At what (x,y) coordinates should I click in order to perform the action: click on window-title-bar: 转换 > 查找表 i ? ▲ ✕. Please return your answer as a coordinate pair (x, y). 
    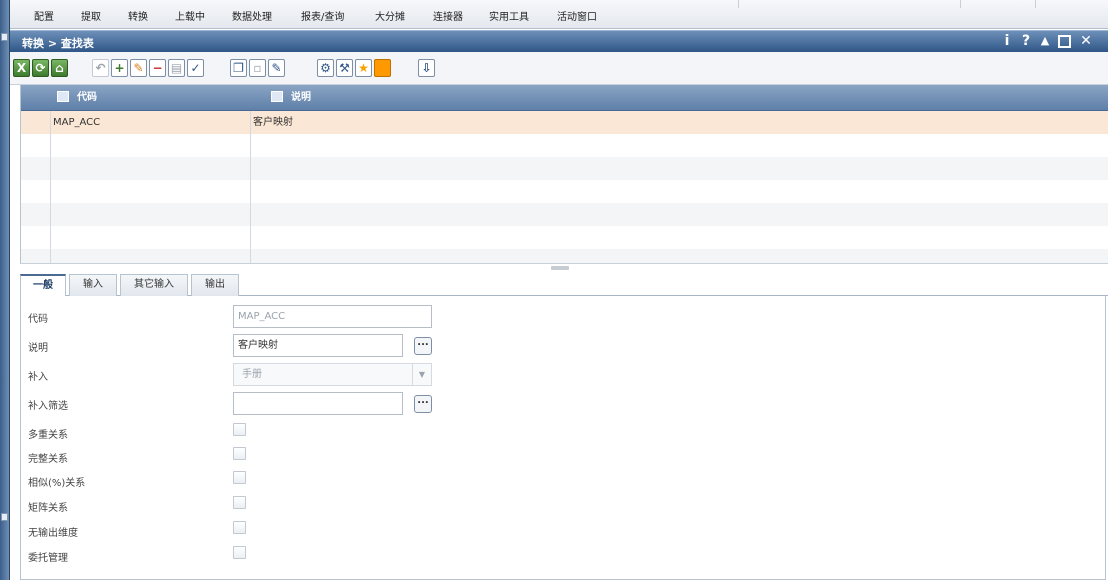
    Looking at the image, I should click on (559, 41).